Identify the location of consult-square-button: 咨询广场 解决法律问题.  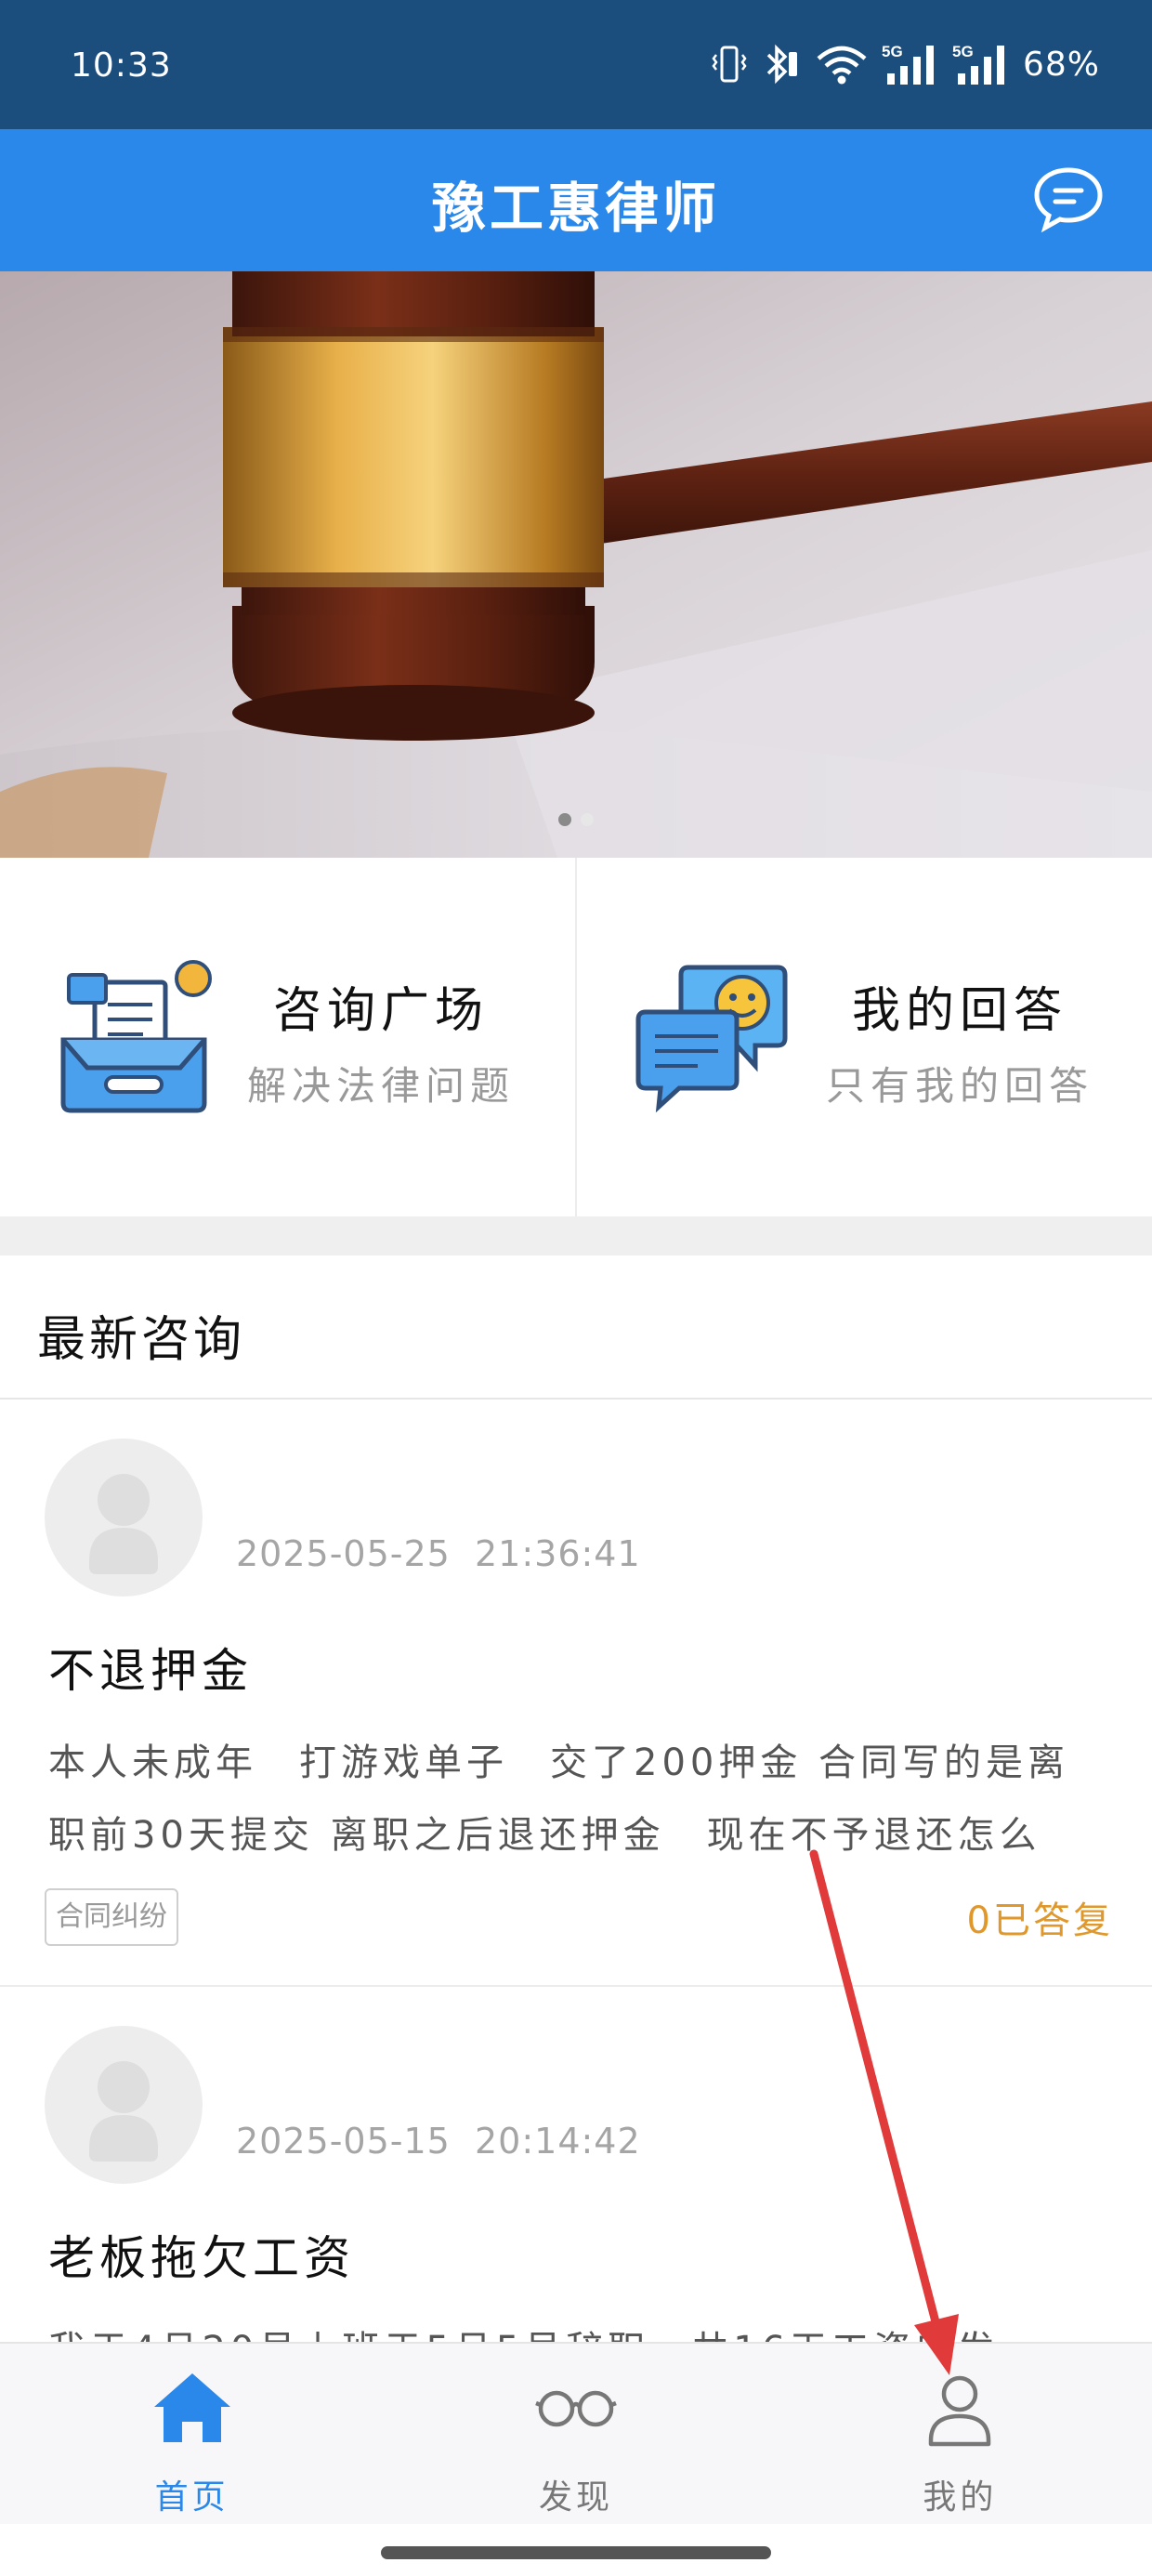
(287, 1037).